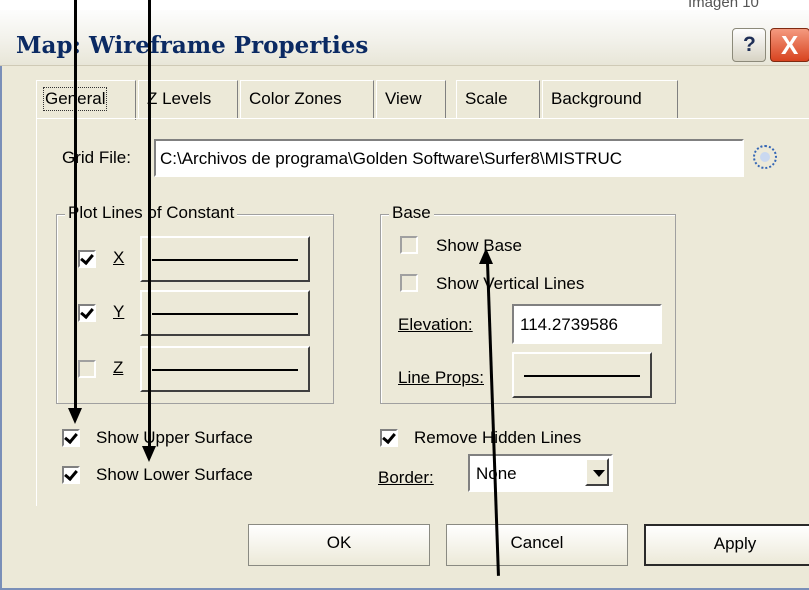 Image resolution: width=809 pixels, height=590 pixels. I want to click on help-icon: ?, so click(749, 44).